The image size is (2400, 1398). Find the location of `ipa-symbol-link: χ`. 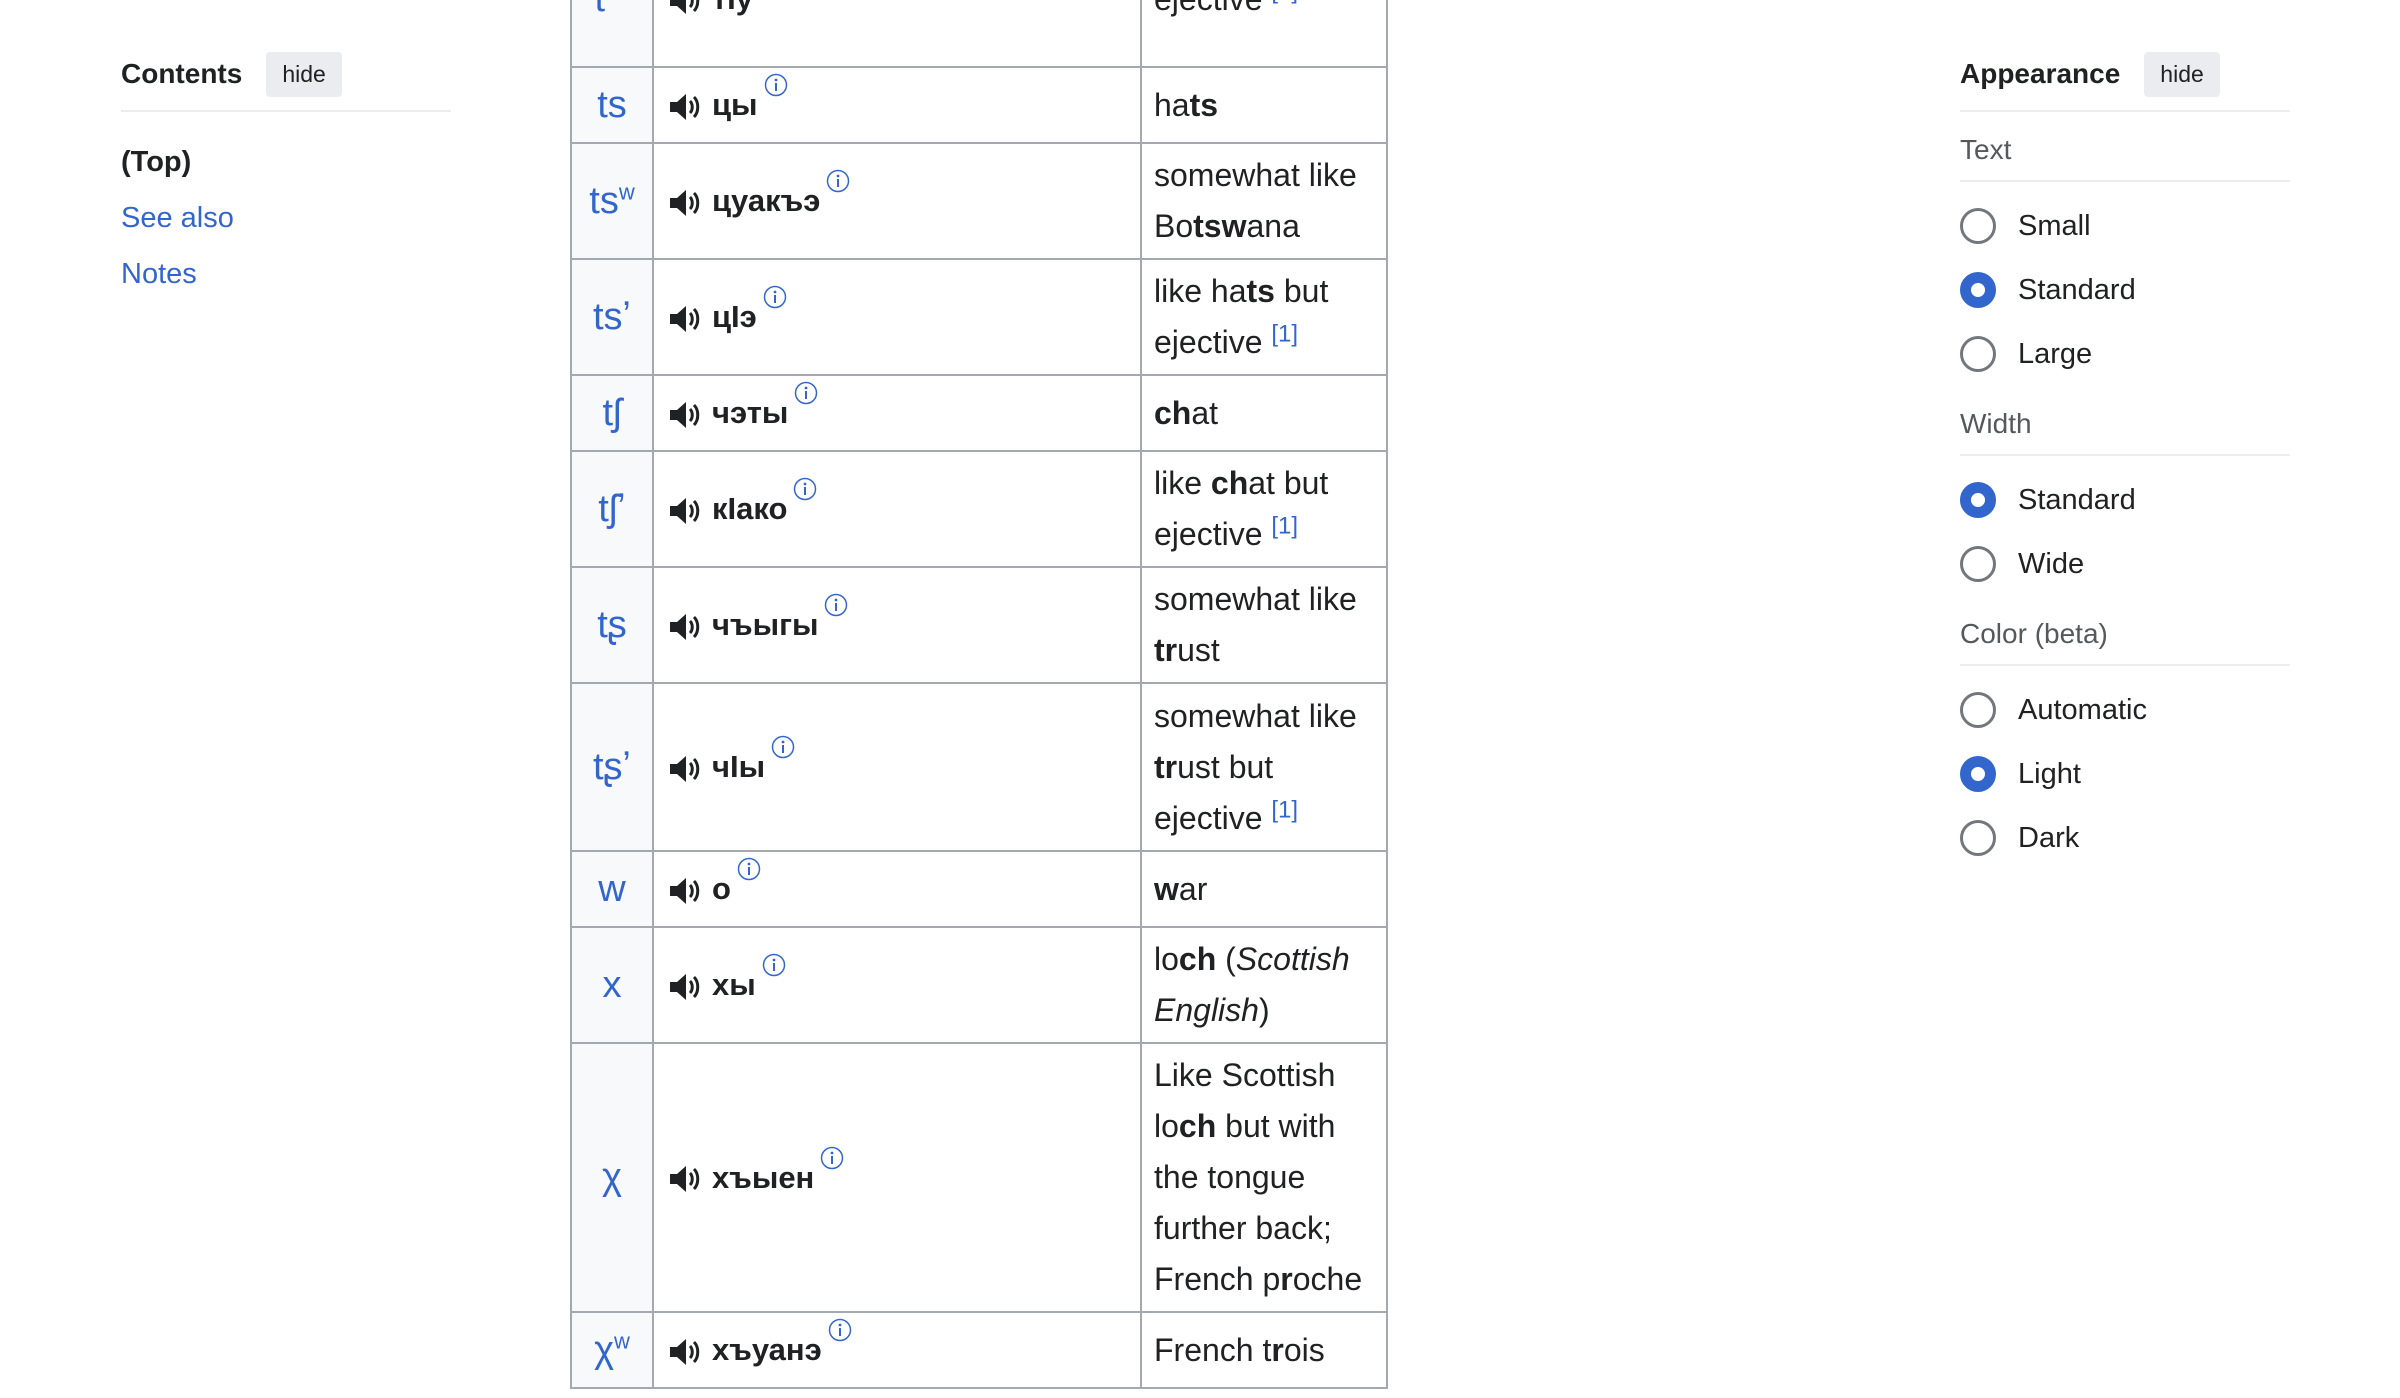

ipa-symbol-link: χ is located at coordinates (612, 1177).